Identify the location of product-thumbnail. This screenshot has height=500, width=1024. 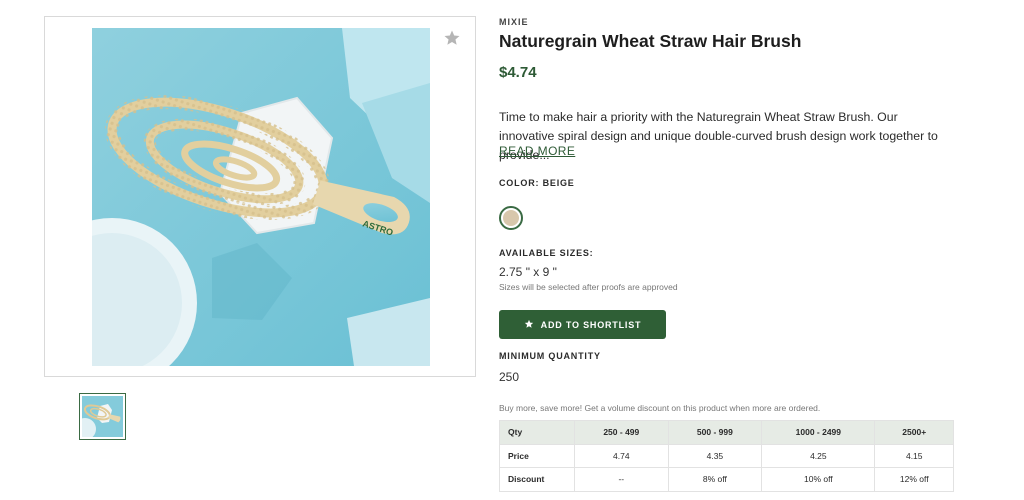
(102, 416).